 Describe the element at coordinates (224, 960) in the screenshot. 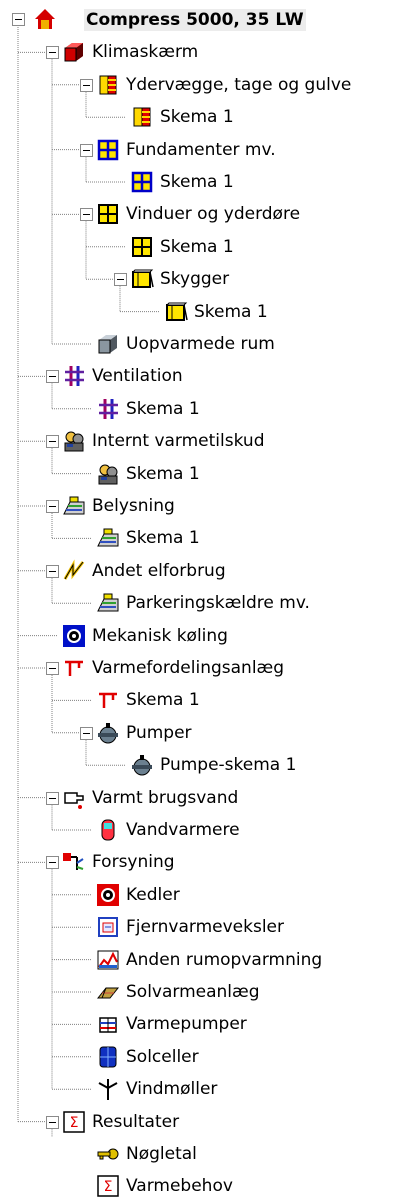

I see `tree-node-label: Anden rumopvarmning` at that location.